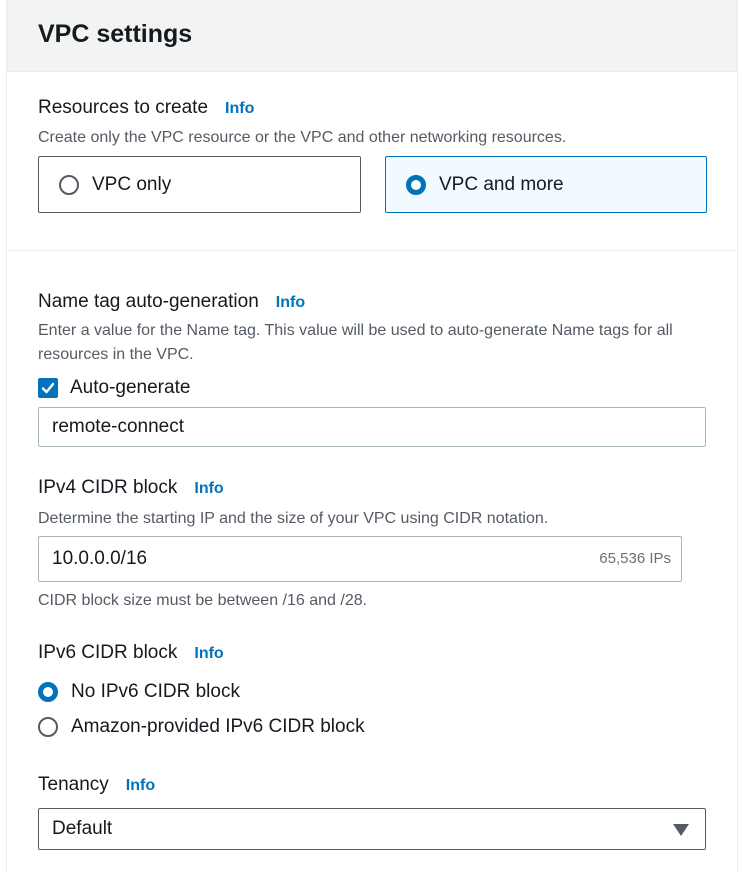  What do you see at coordinates (208, 489) in the screenshot?
I see `ipv4-info-link: Info` at bounding box center [208, 489].